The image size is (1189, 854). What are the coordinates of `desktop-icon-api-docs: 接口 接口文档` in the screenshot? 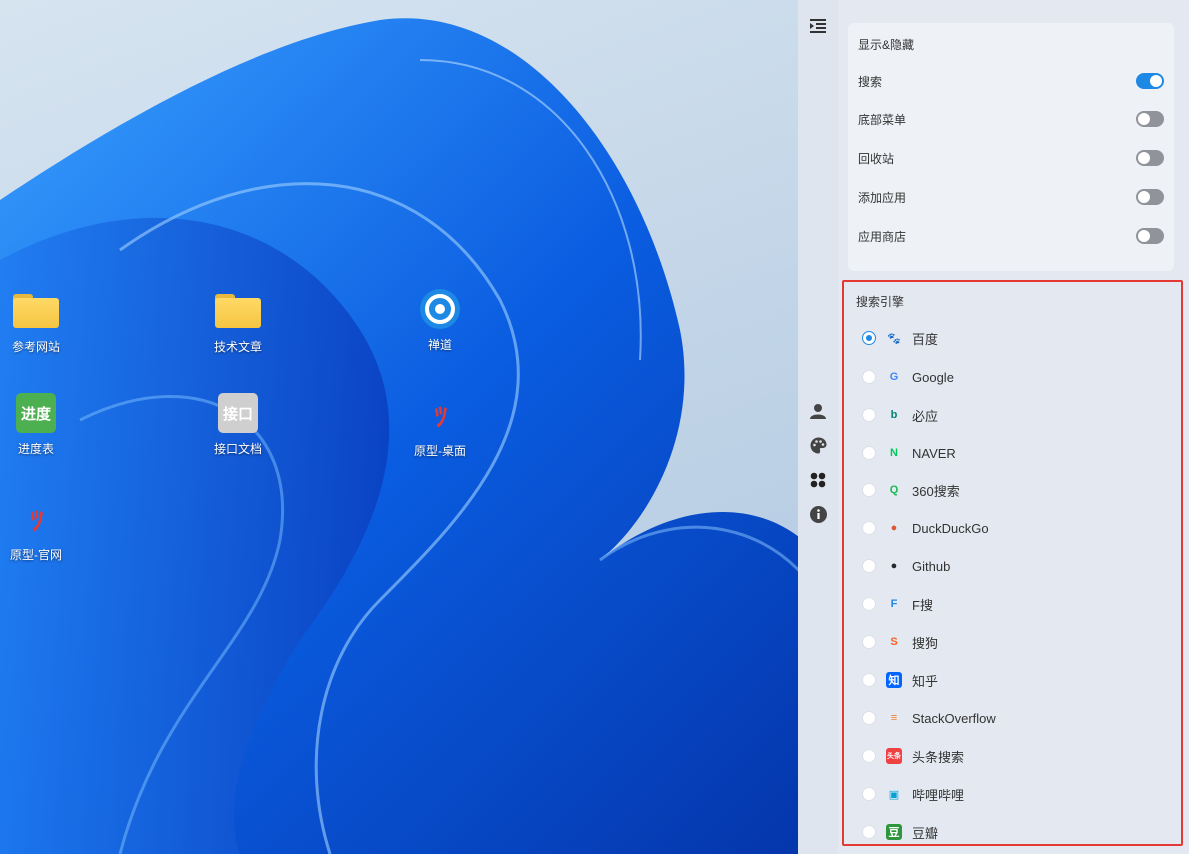 It's located at (238, 423).